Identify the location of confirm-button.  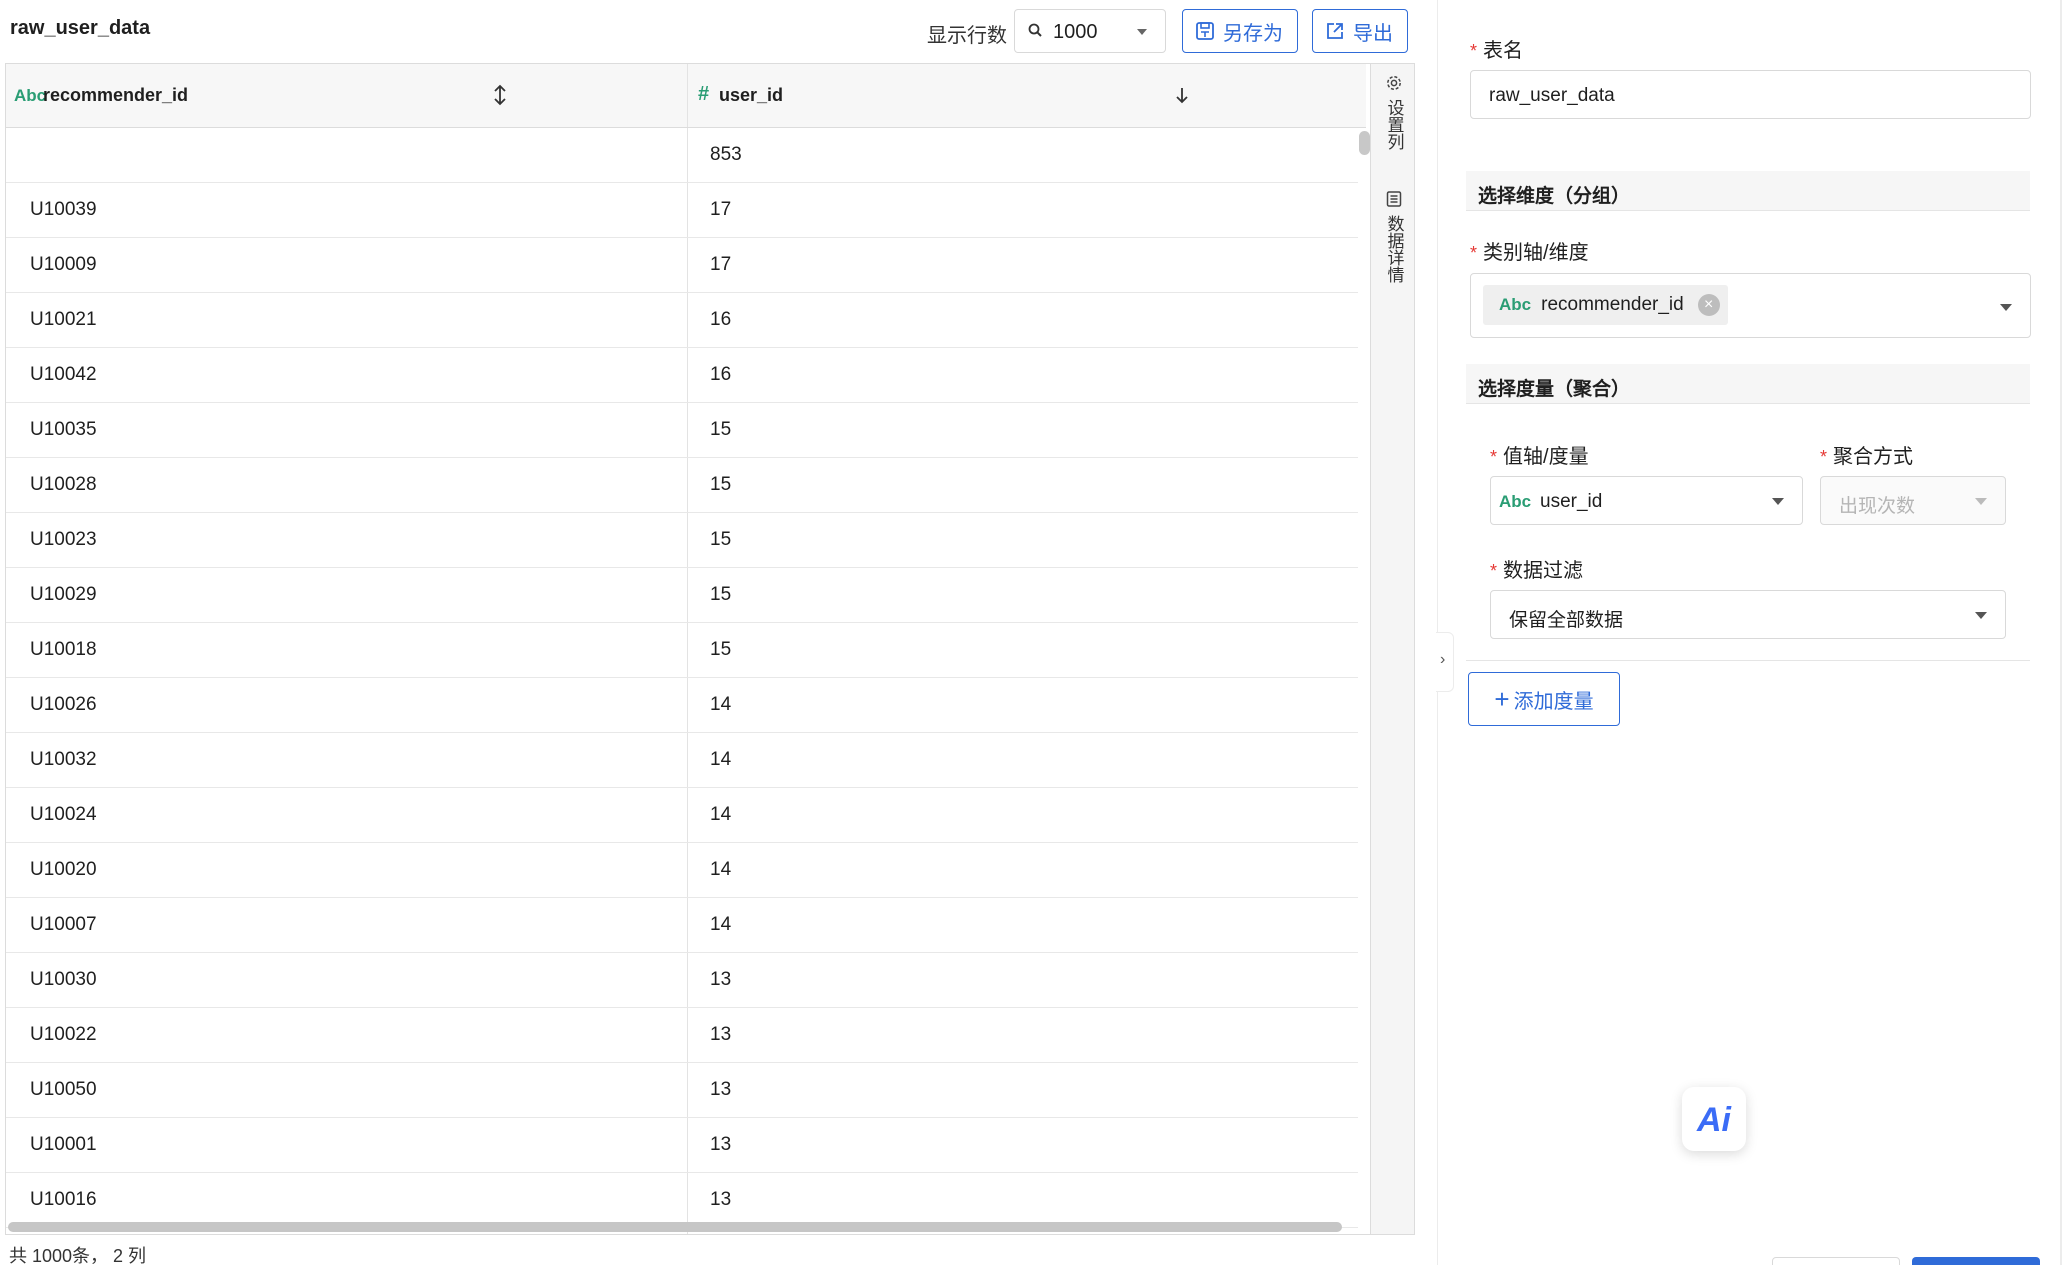
(1976, 1261).